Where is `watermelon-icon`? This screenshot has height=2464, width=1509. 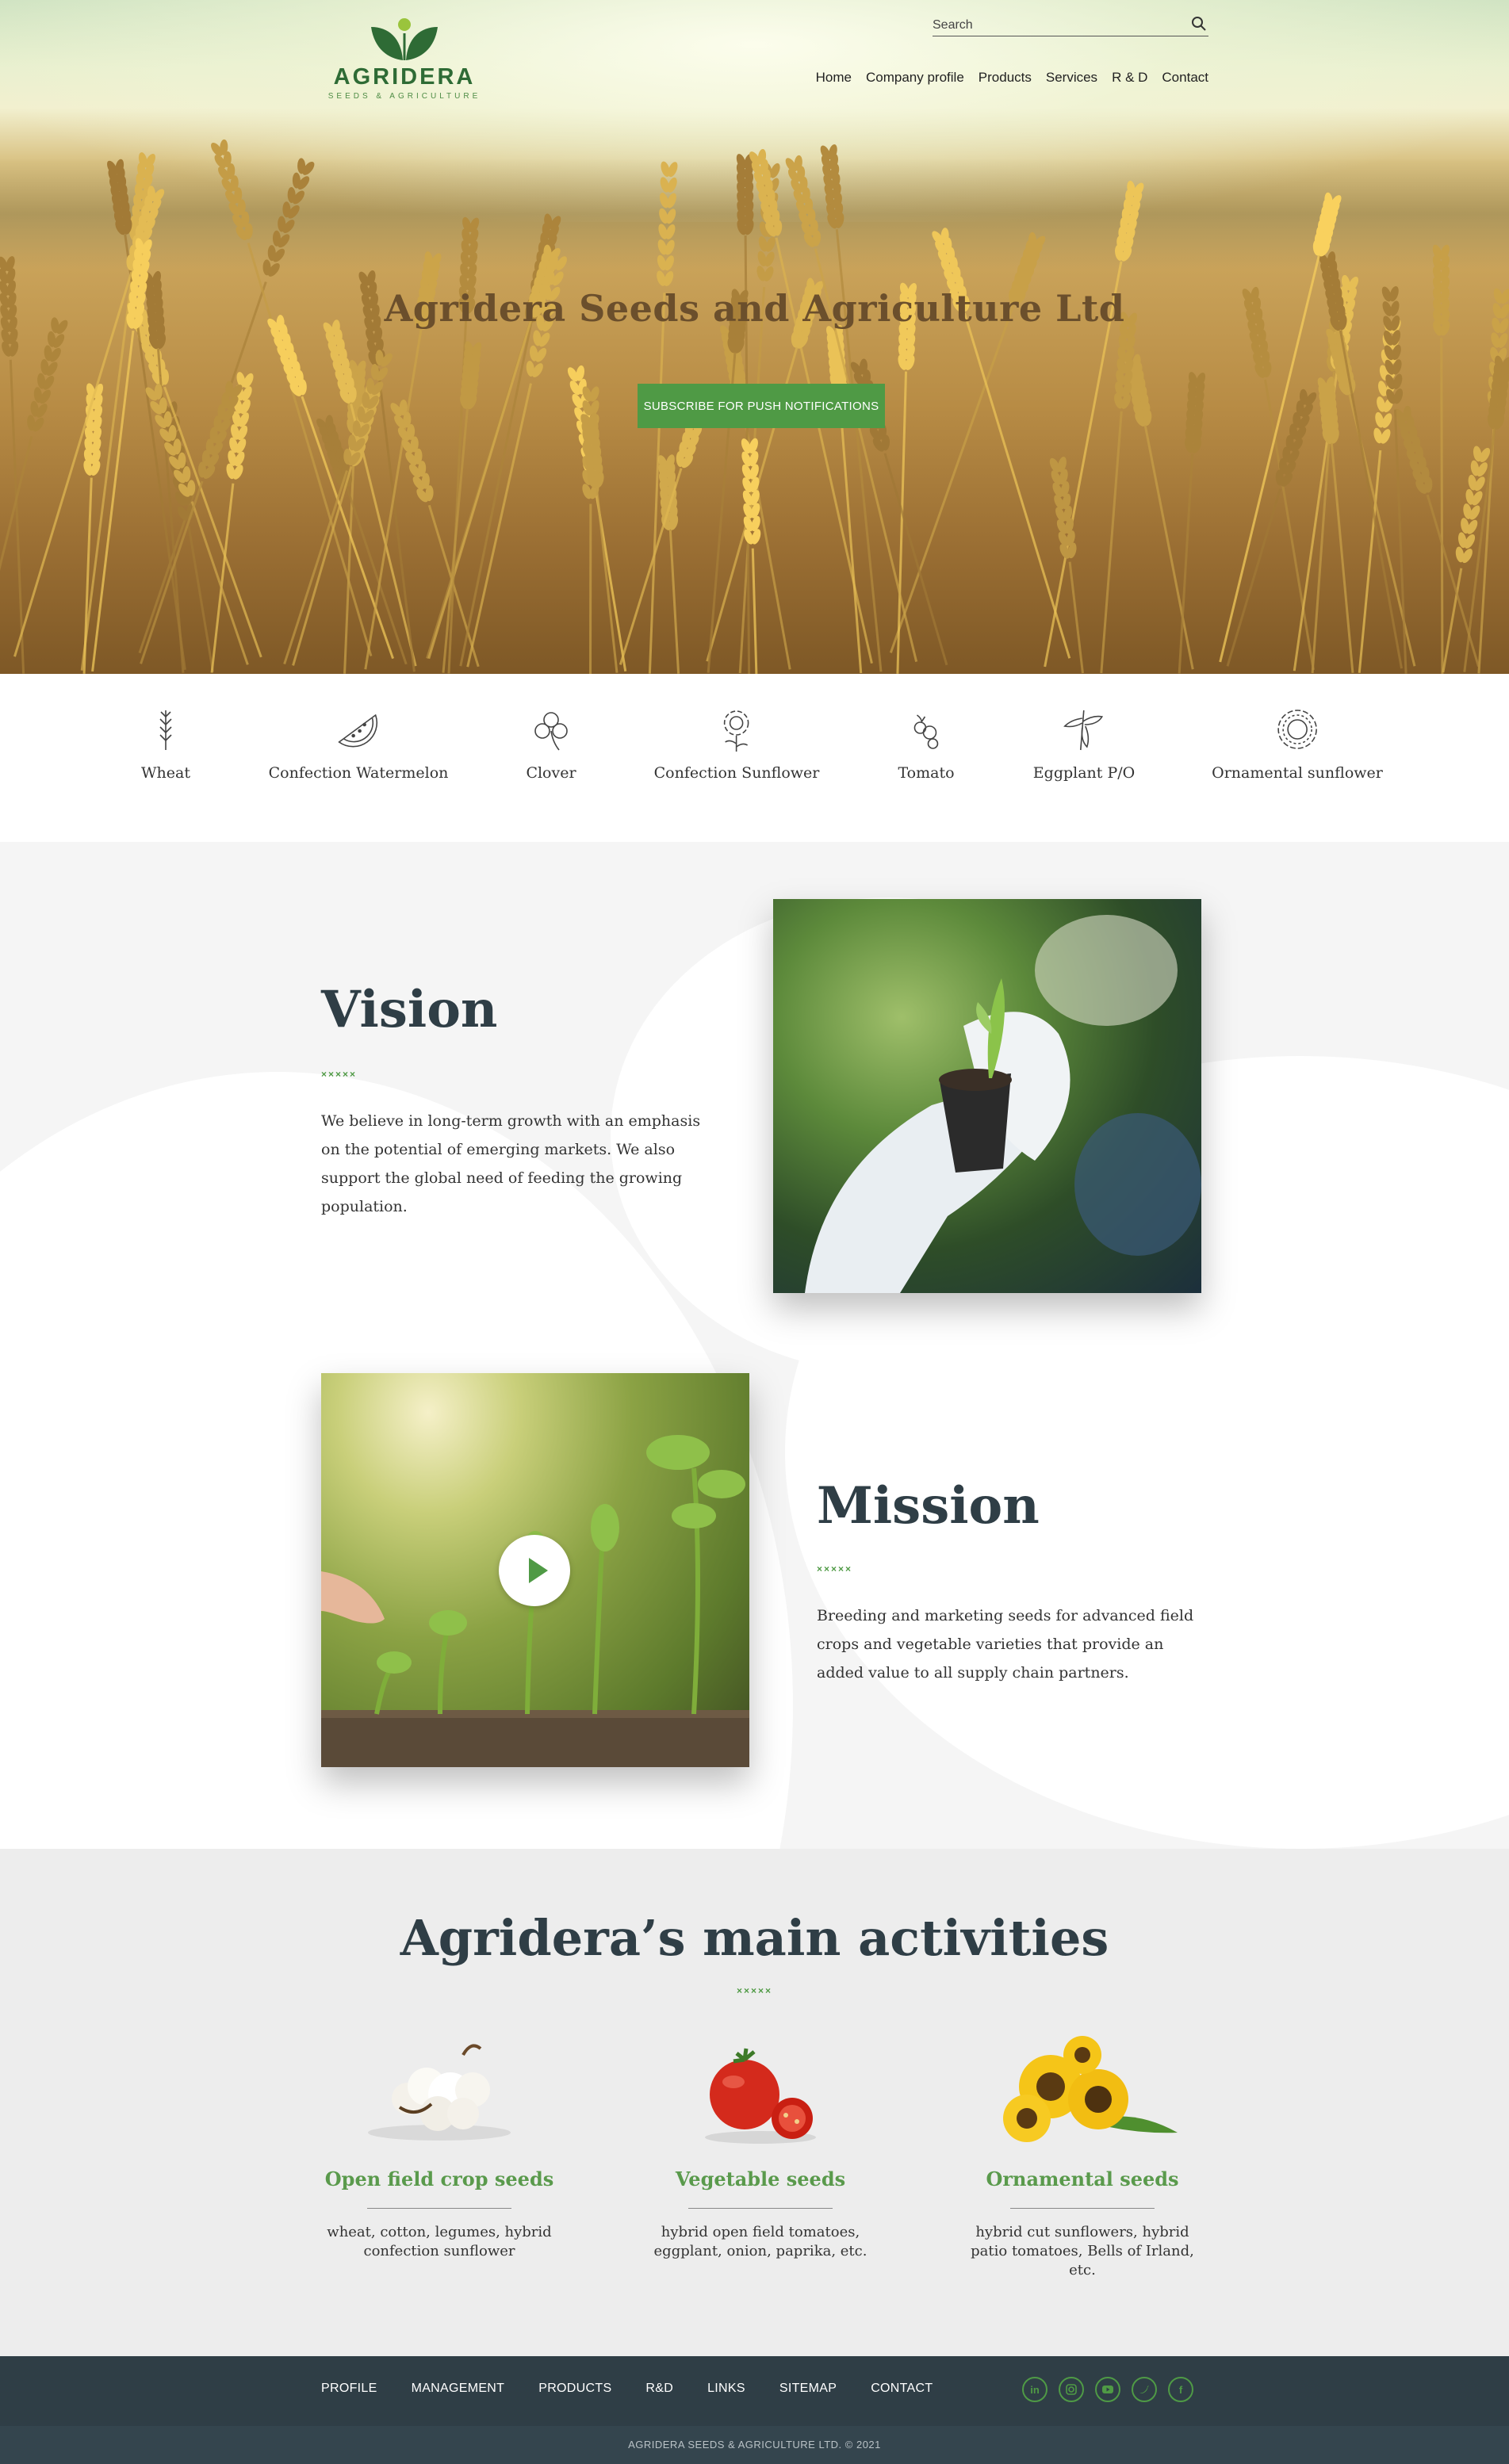 watermelon-icon is located at coordinates (358, 731).